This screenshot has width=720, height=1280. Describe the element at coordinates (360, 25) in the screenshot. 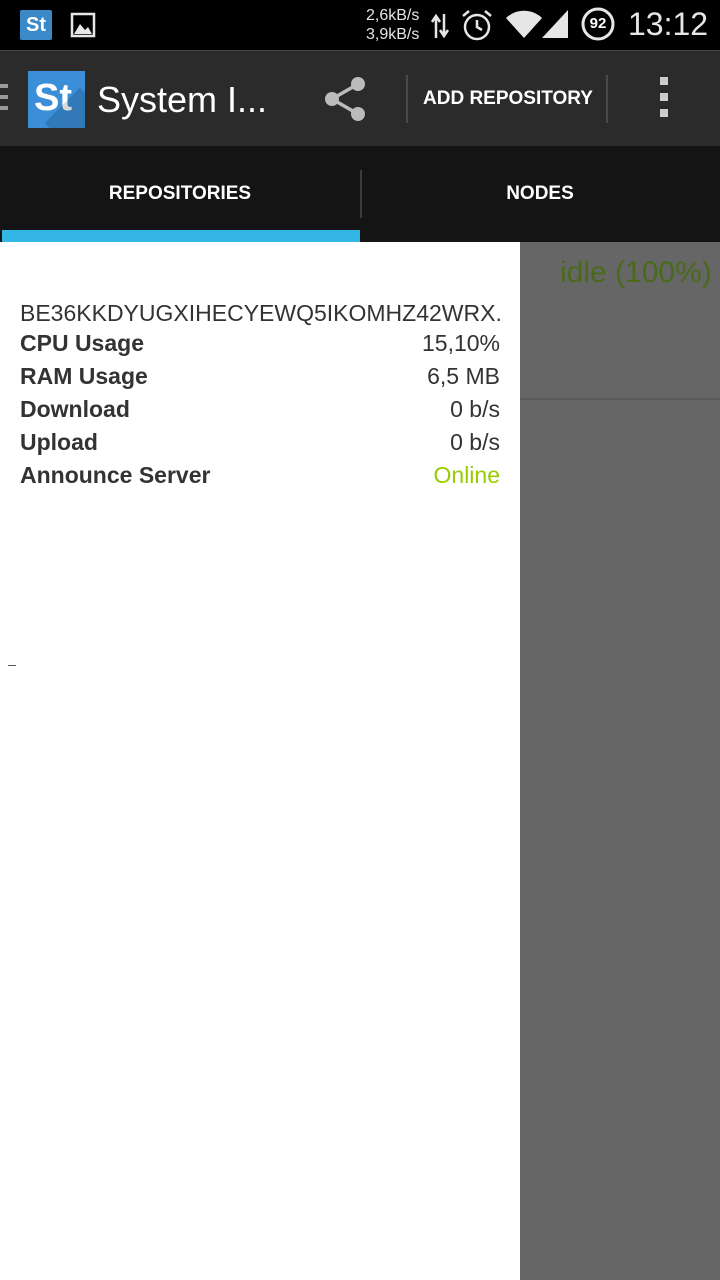

I see `status-bar: St 2,6kB/s 3,9kB/s 92 13:12` at that location.